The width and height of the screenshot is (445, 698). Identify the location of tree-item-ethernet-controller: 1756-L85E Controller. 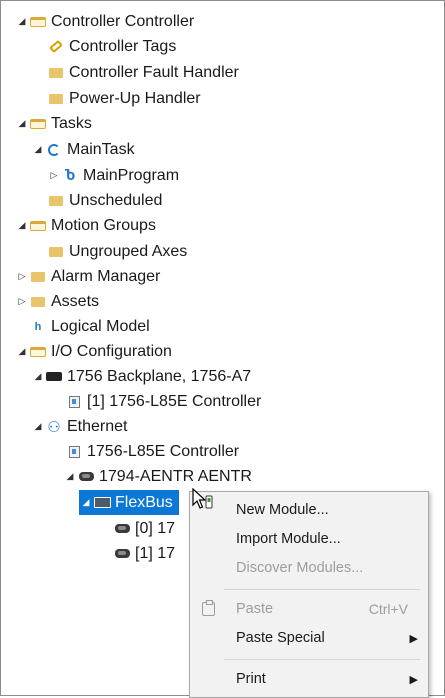
(152, 451).